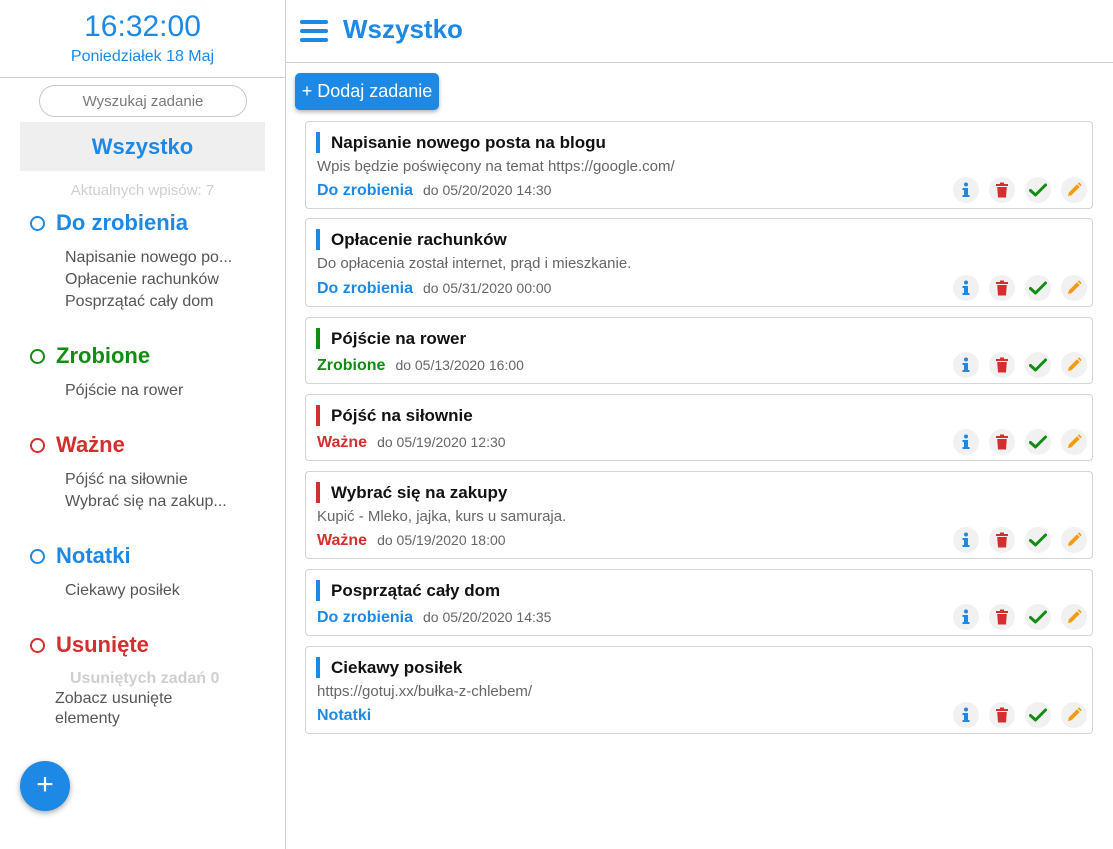 The width and height of the screenshot is (1113, 849). What do you see at coordinates (699, 31) in the screenshot?
I see `header: Wszystko` at bounding box center [699, 31].